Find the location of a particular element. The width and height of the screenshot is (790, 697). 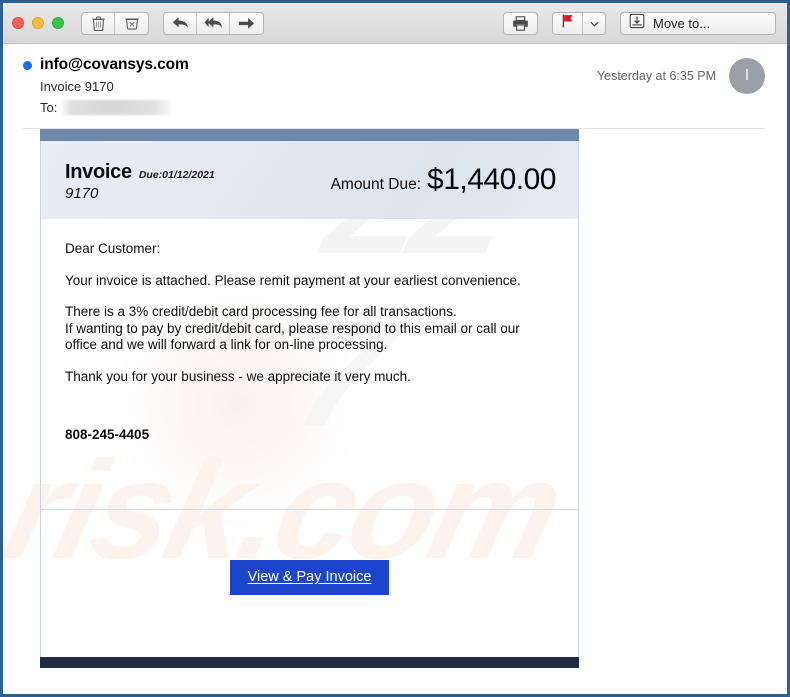

invoice-header-left: Invoice Due:01/12/2021 9170 is located at coordinates (140, 180).